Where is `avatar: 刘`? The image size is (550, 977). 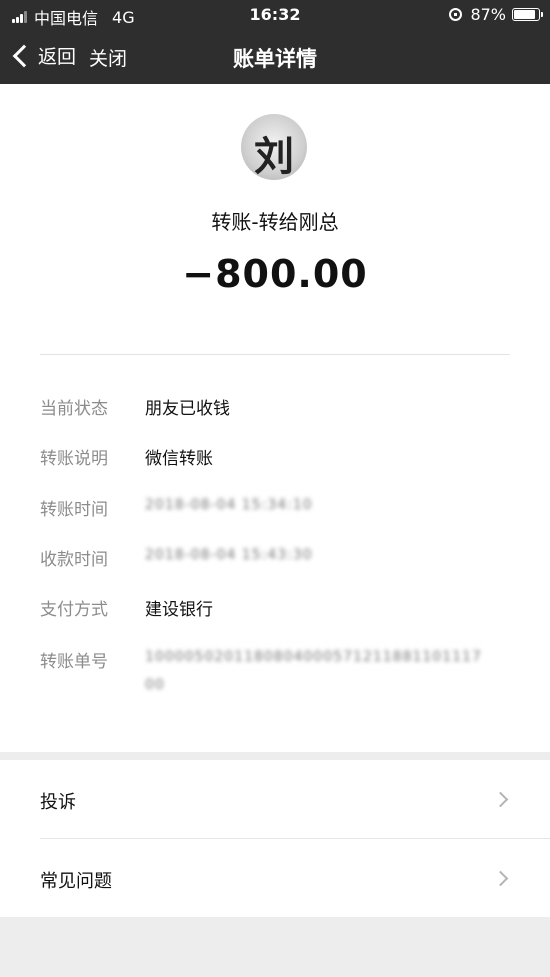
avatar: 刘 is located at coordinates (274, 147).